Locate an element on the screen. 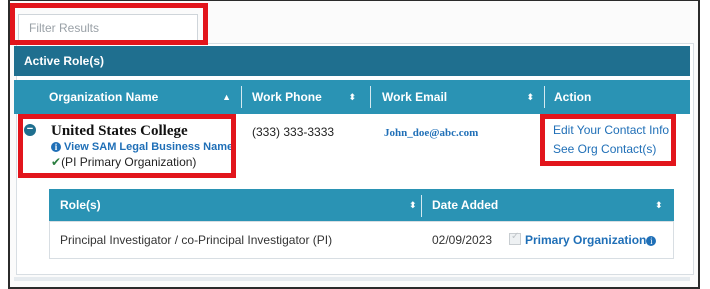 The width and height of the screenshot is (710, 289). th-work-email: Work Email ⬍ is located at coordinates (462, 97).